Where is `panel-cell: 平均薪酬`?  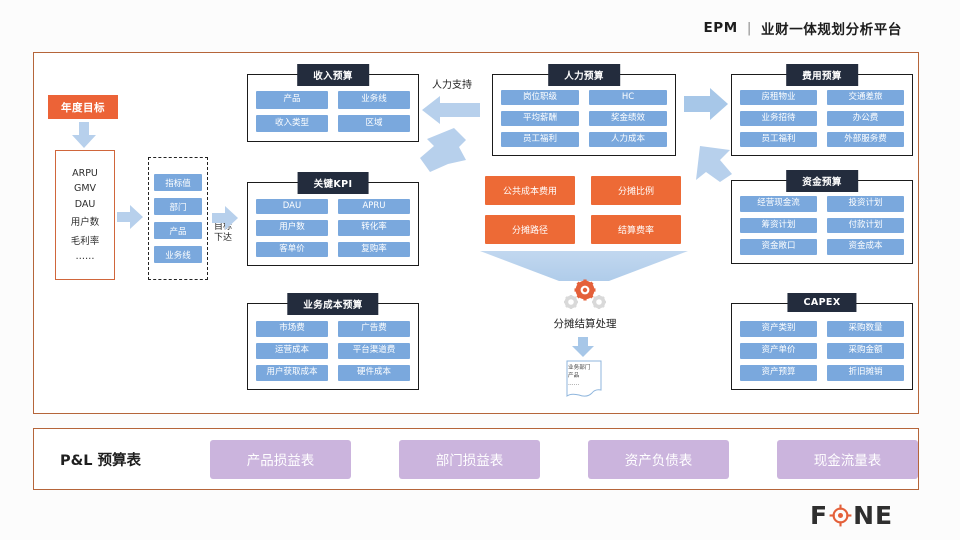
panel-cell: 平均薪酬 is located at coordinates (540, 118).